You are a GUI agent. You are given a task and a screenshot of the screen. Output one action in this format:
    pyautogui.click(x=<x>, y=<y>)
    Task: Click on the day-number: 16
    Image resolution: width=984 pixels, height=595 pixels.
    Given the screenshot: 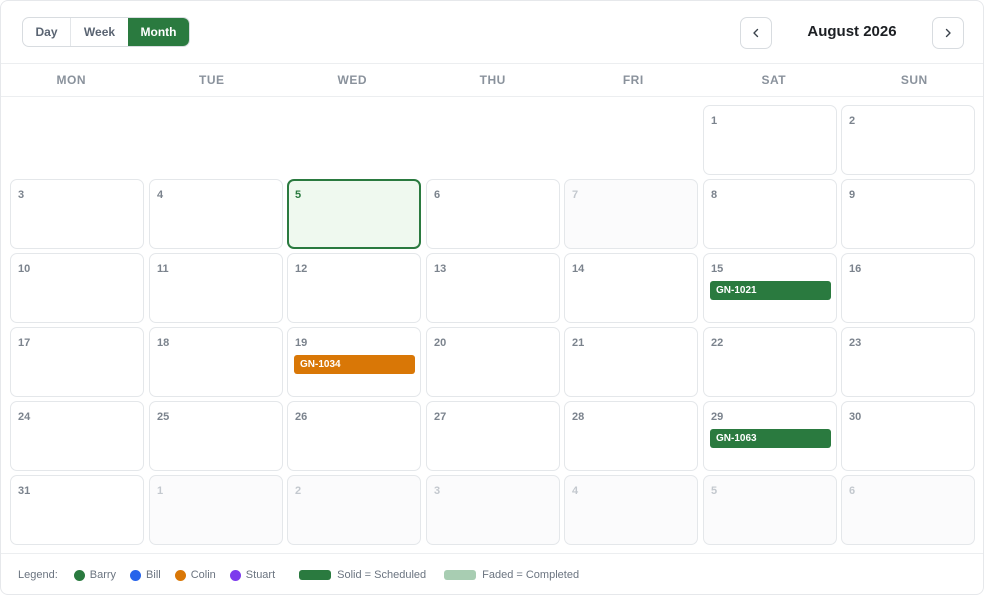 What is the action you would take?
    pyautogui.click(x=855, y=269)
    